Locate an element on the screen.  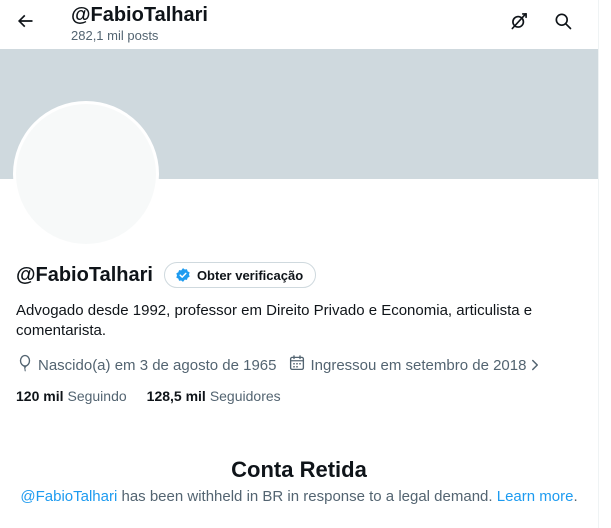
grok-button is located at coordinates (519, 23).